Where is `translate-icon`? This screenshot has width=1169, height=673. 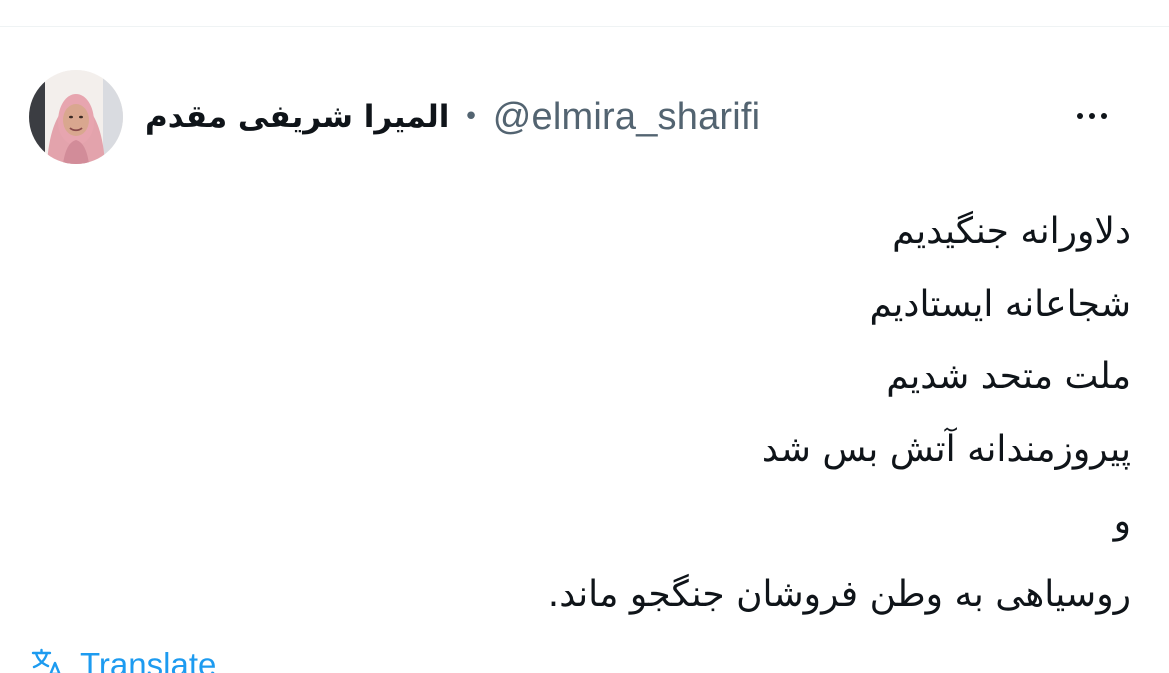
translate-icon is located at coordinates (46, 660).